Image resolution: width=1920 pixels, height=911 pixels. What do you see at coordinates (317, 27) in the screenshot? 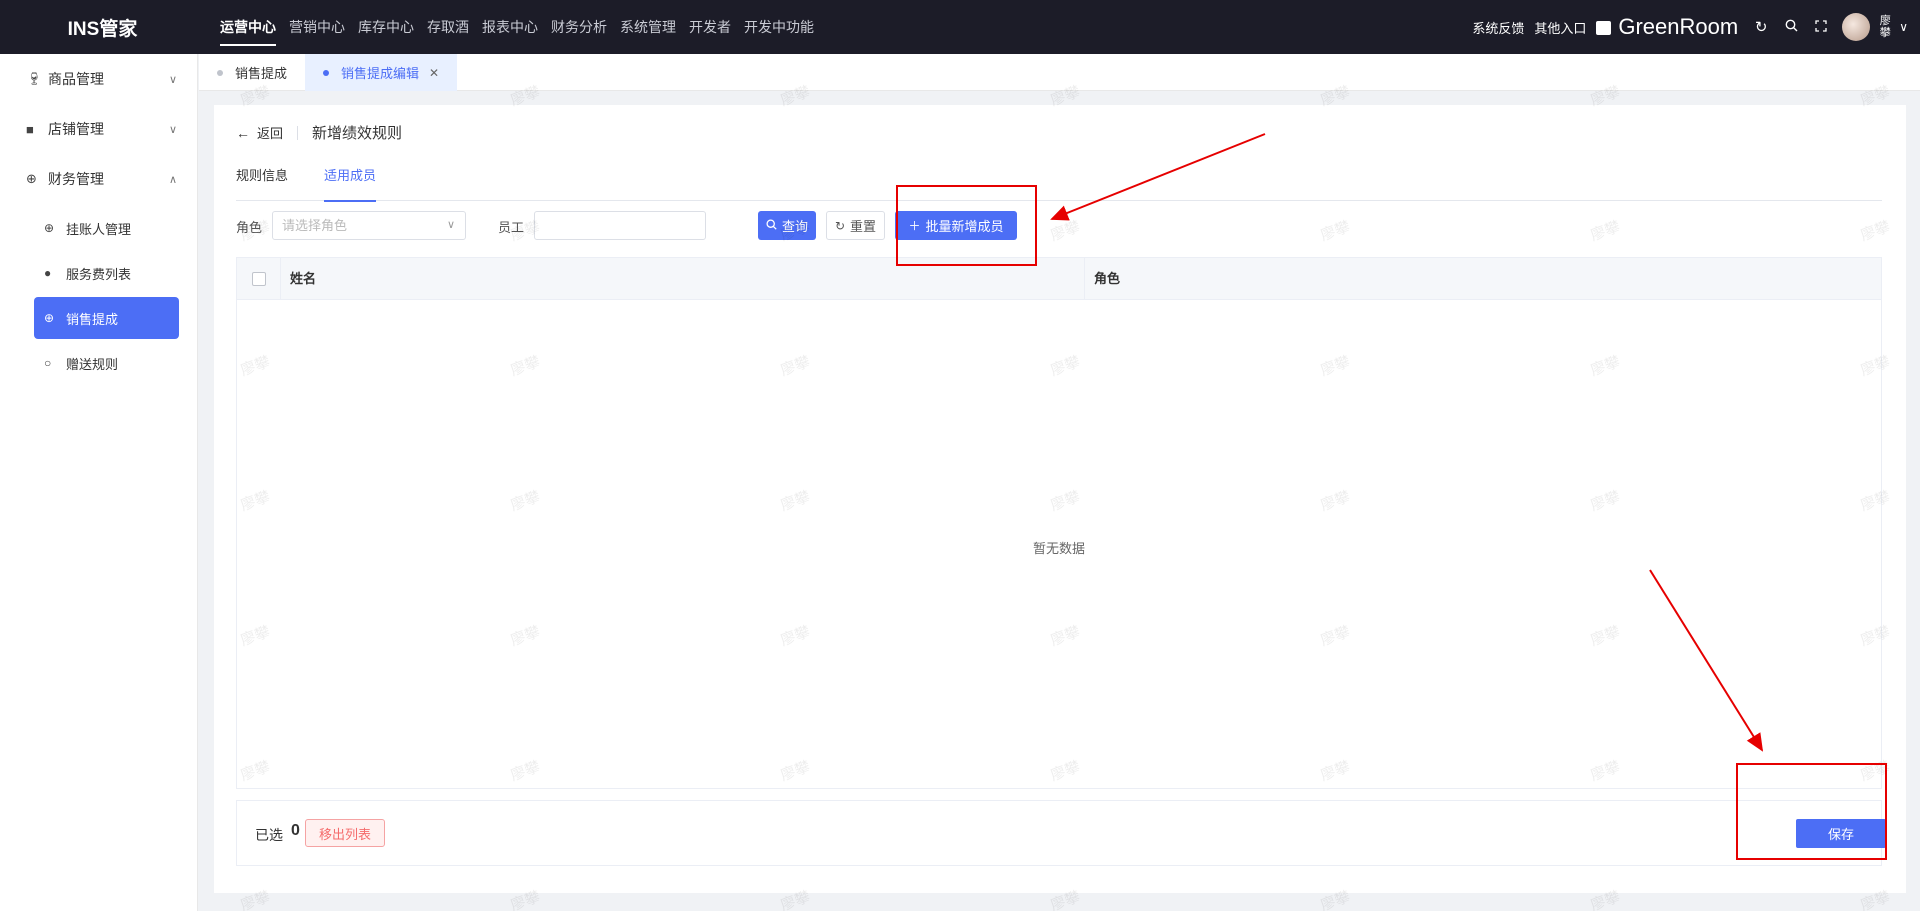
I see `nav-item-marketing: 营销中心` at bounding box center [317, 27].